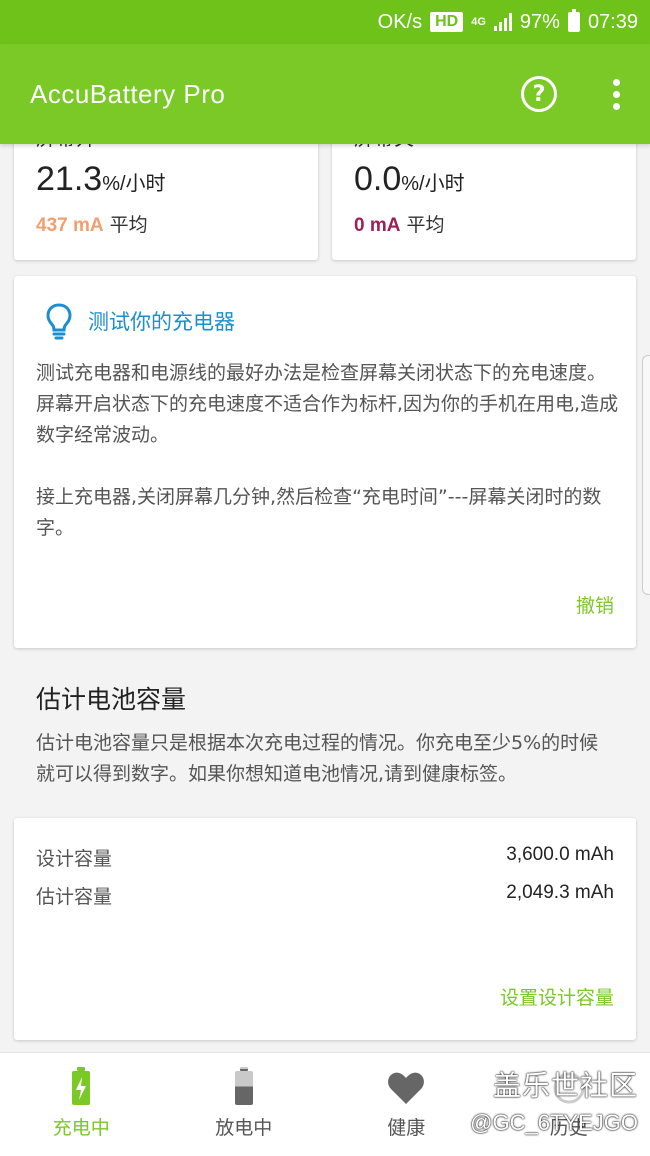  I want to click on estimated-capacity-label: 估计容量, so click(74, 897).